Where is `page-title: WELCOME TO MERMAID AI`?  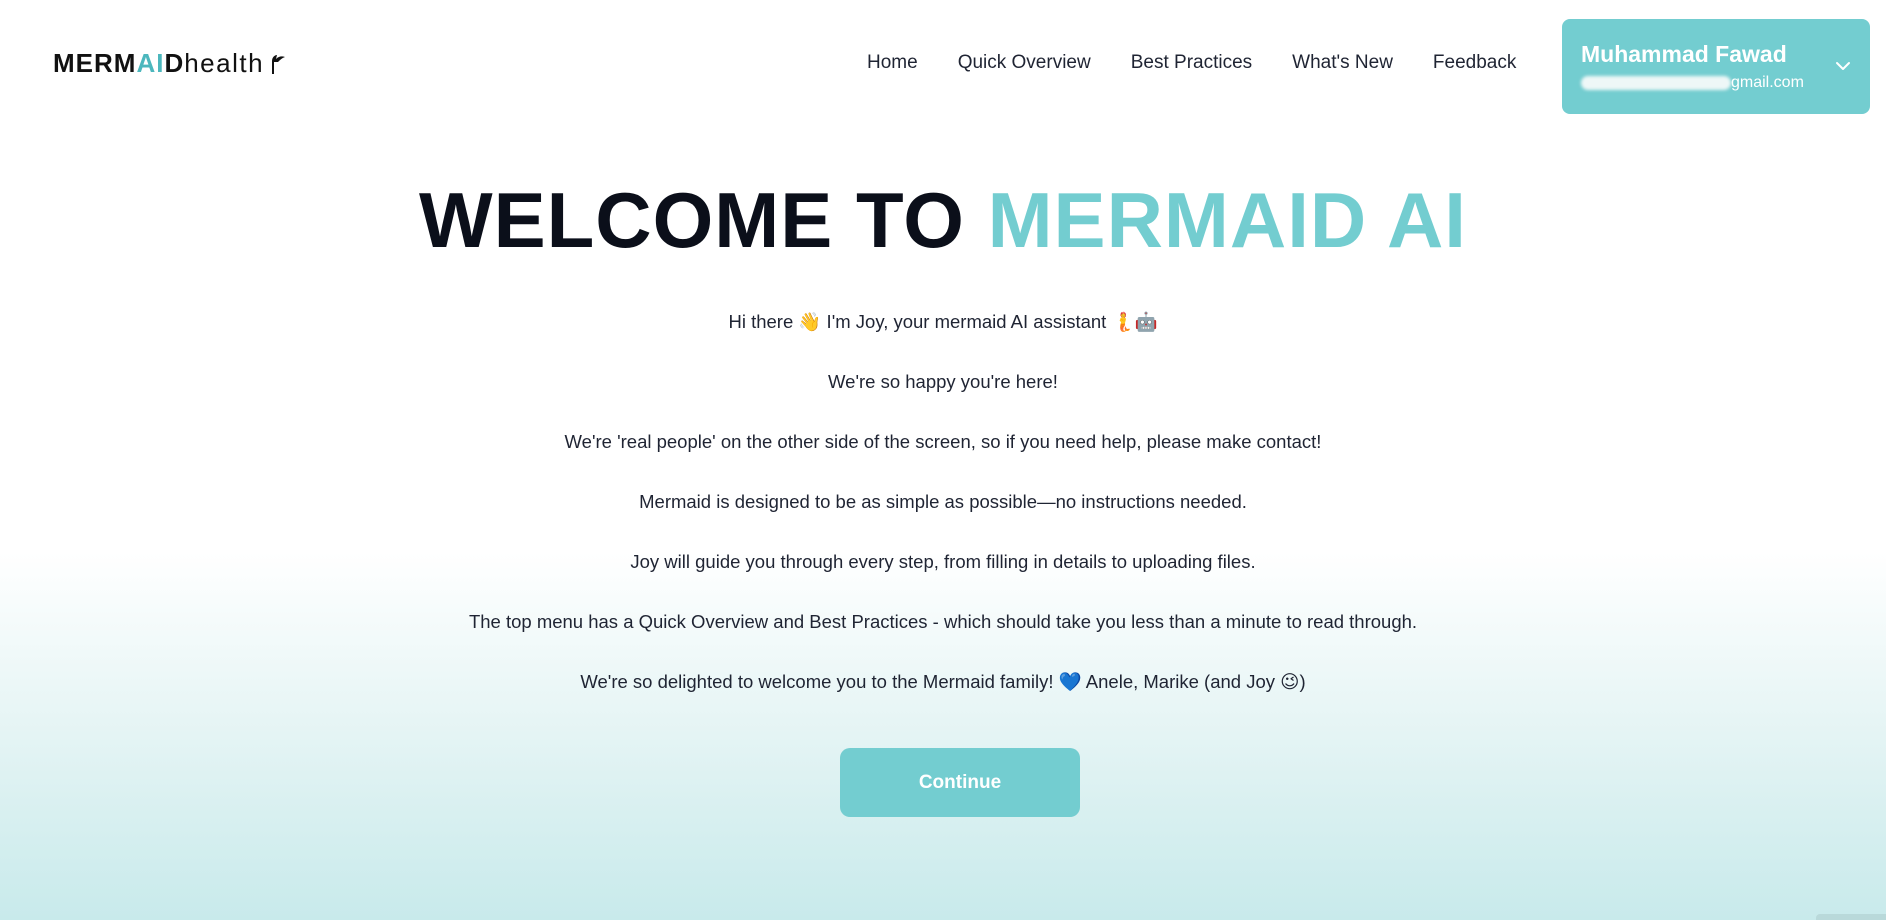 page-title: WELCOME TO MERMAID AI is located at coordinates (943, 220).